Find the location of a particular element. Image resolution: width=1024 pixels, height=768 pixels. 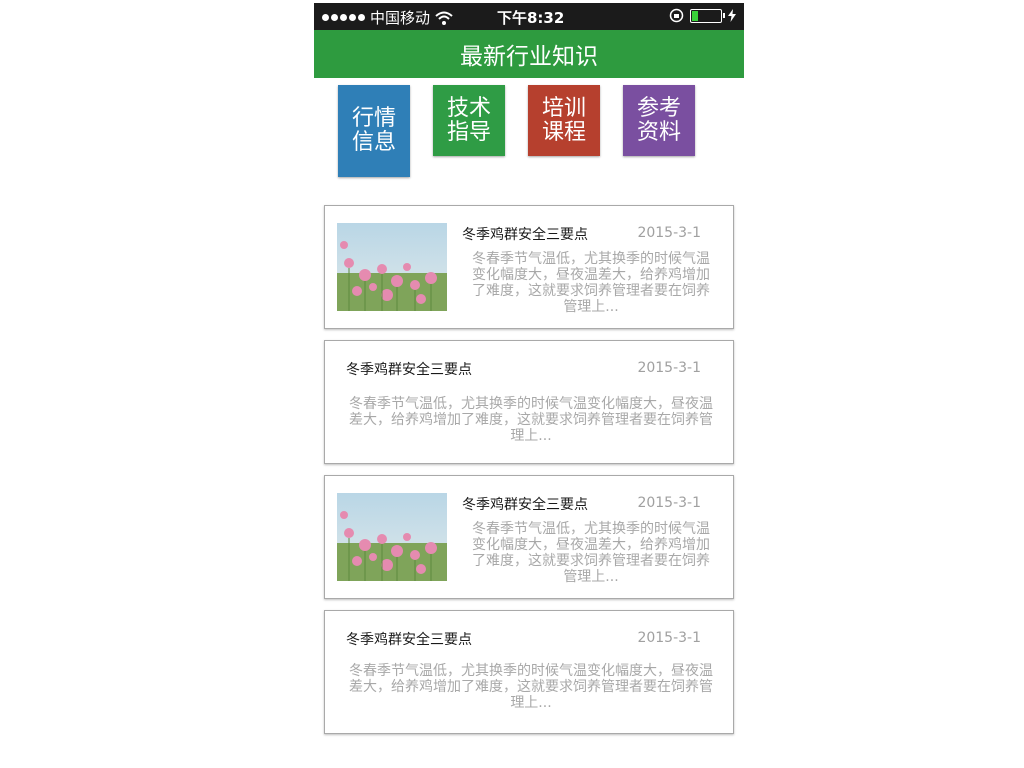

category-label: 信息 is located at coordinates (373, 142).